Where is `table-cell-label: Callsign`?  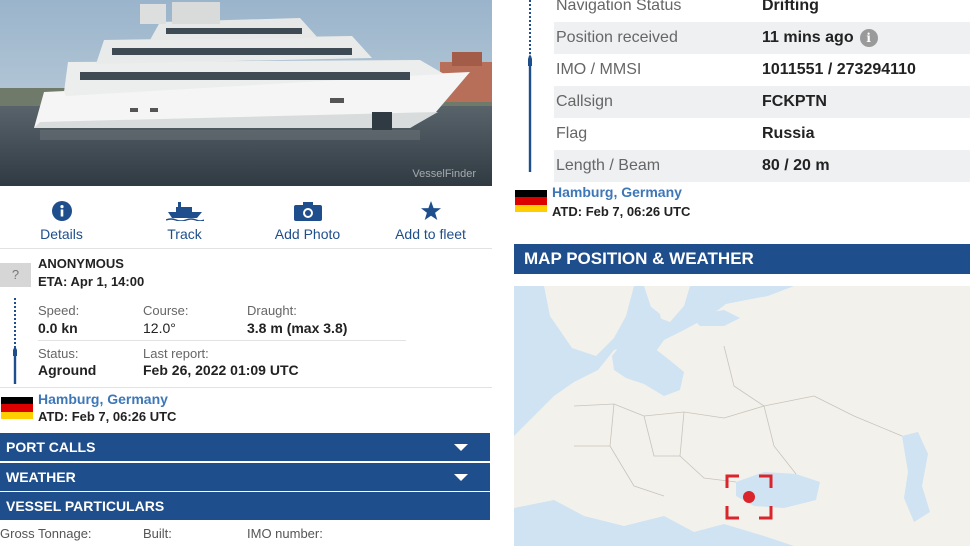
table-cell-label: Callsign is located at coordinates (584, 101).